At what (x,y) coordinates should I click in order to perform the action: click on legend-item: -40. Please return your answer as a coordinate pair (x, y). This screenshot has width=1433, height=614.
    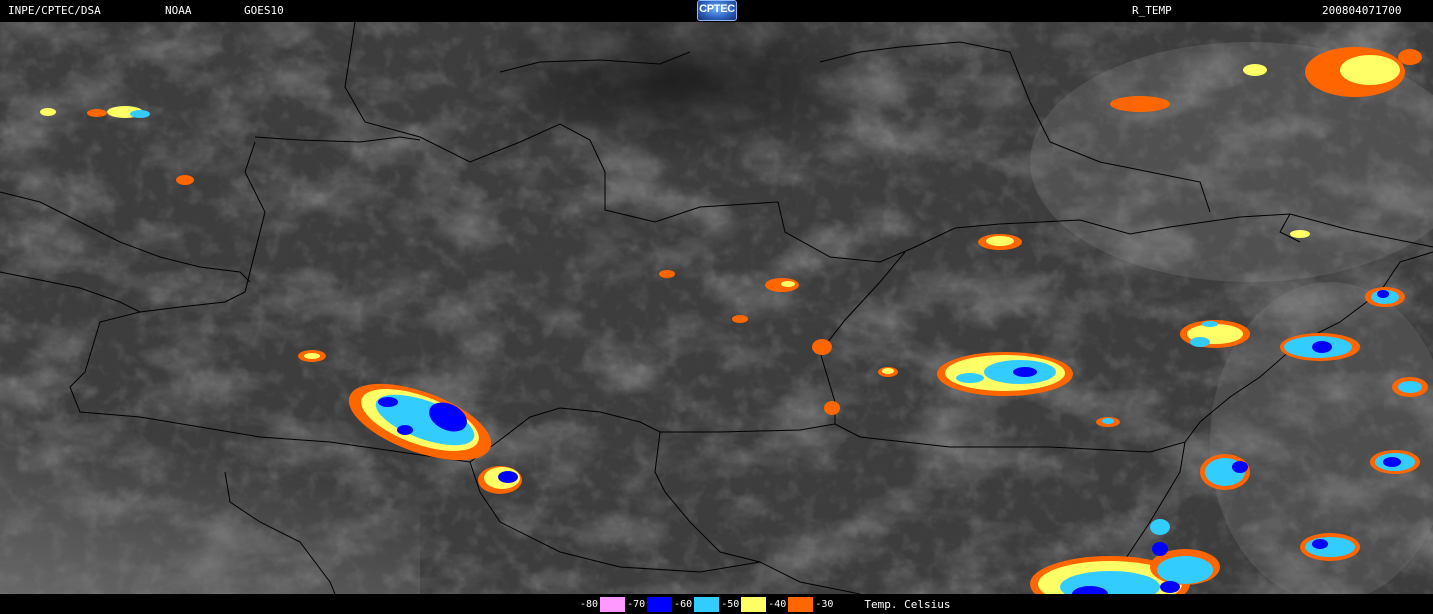
    Looking at the image, I should click on (790, 604).